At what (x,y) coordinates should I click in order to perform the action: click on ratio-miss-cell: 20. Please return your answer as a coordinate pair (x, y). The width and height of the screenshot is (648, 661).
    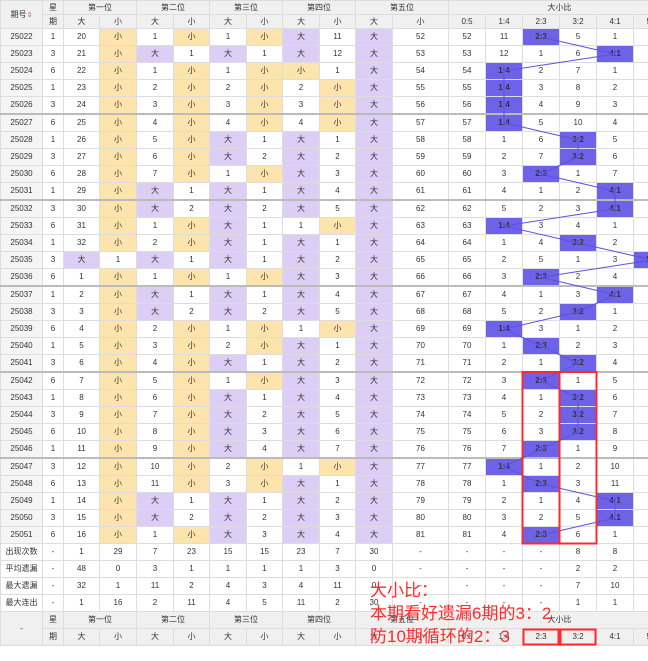
    Looking at the image, I should click on (640, 37).